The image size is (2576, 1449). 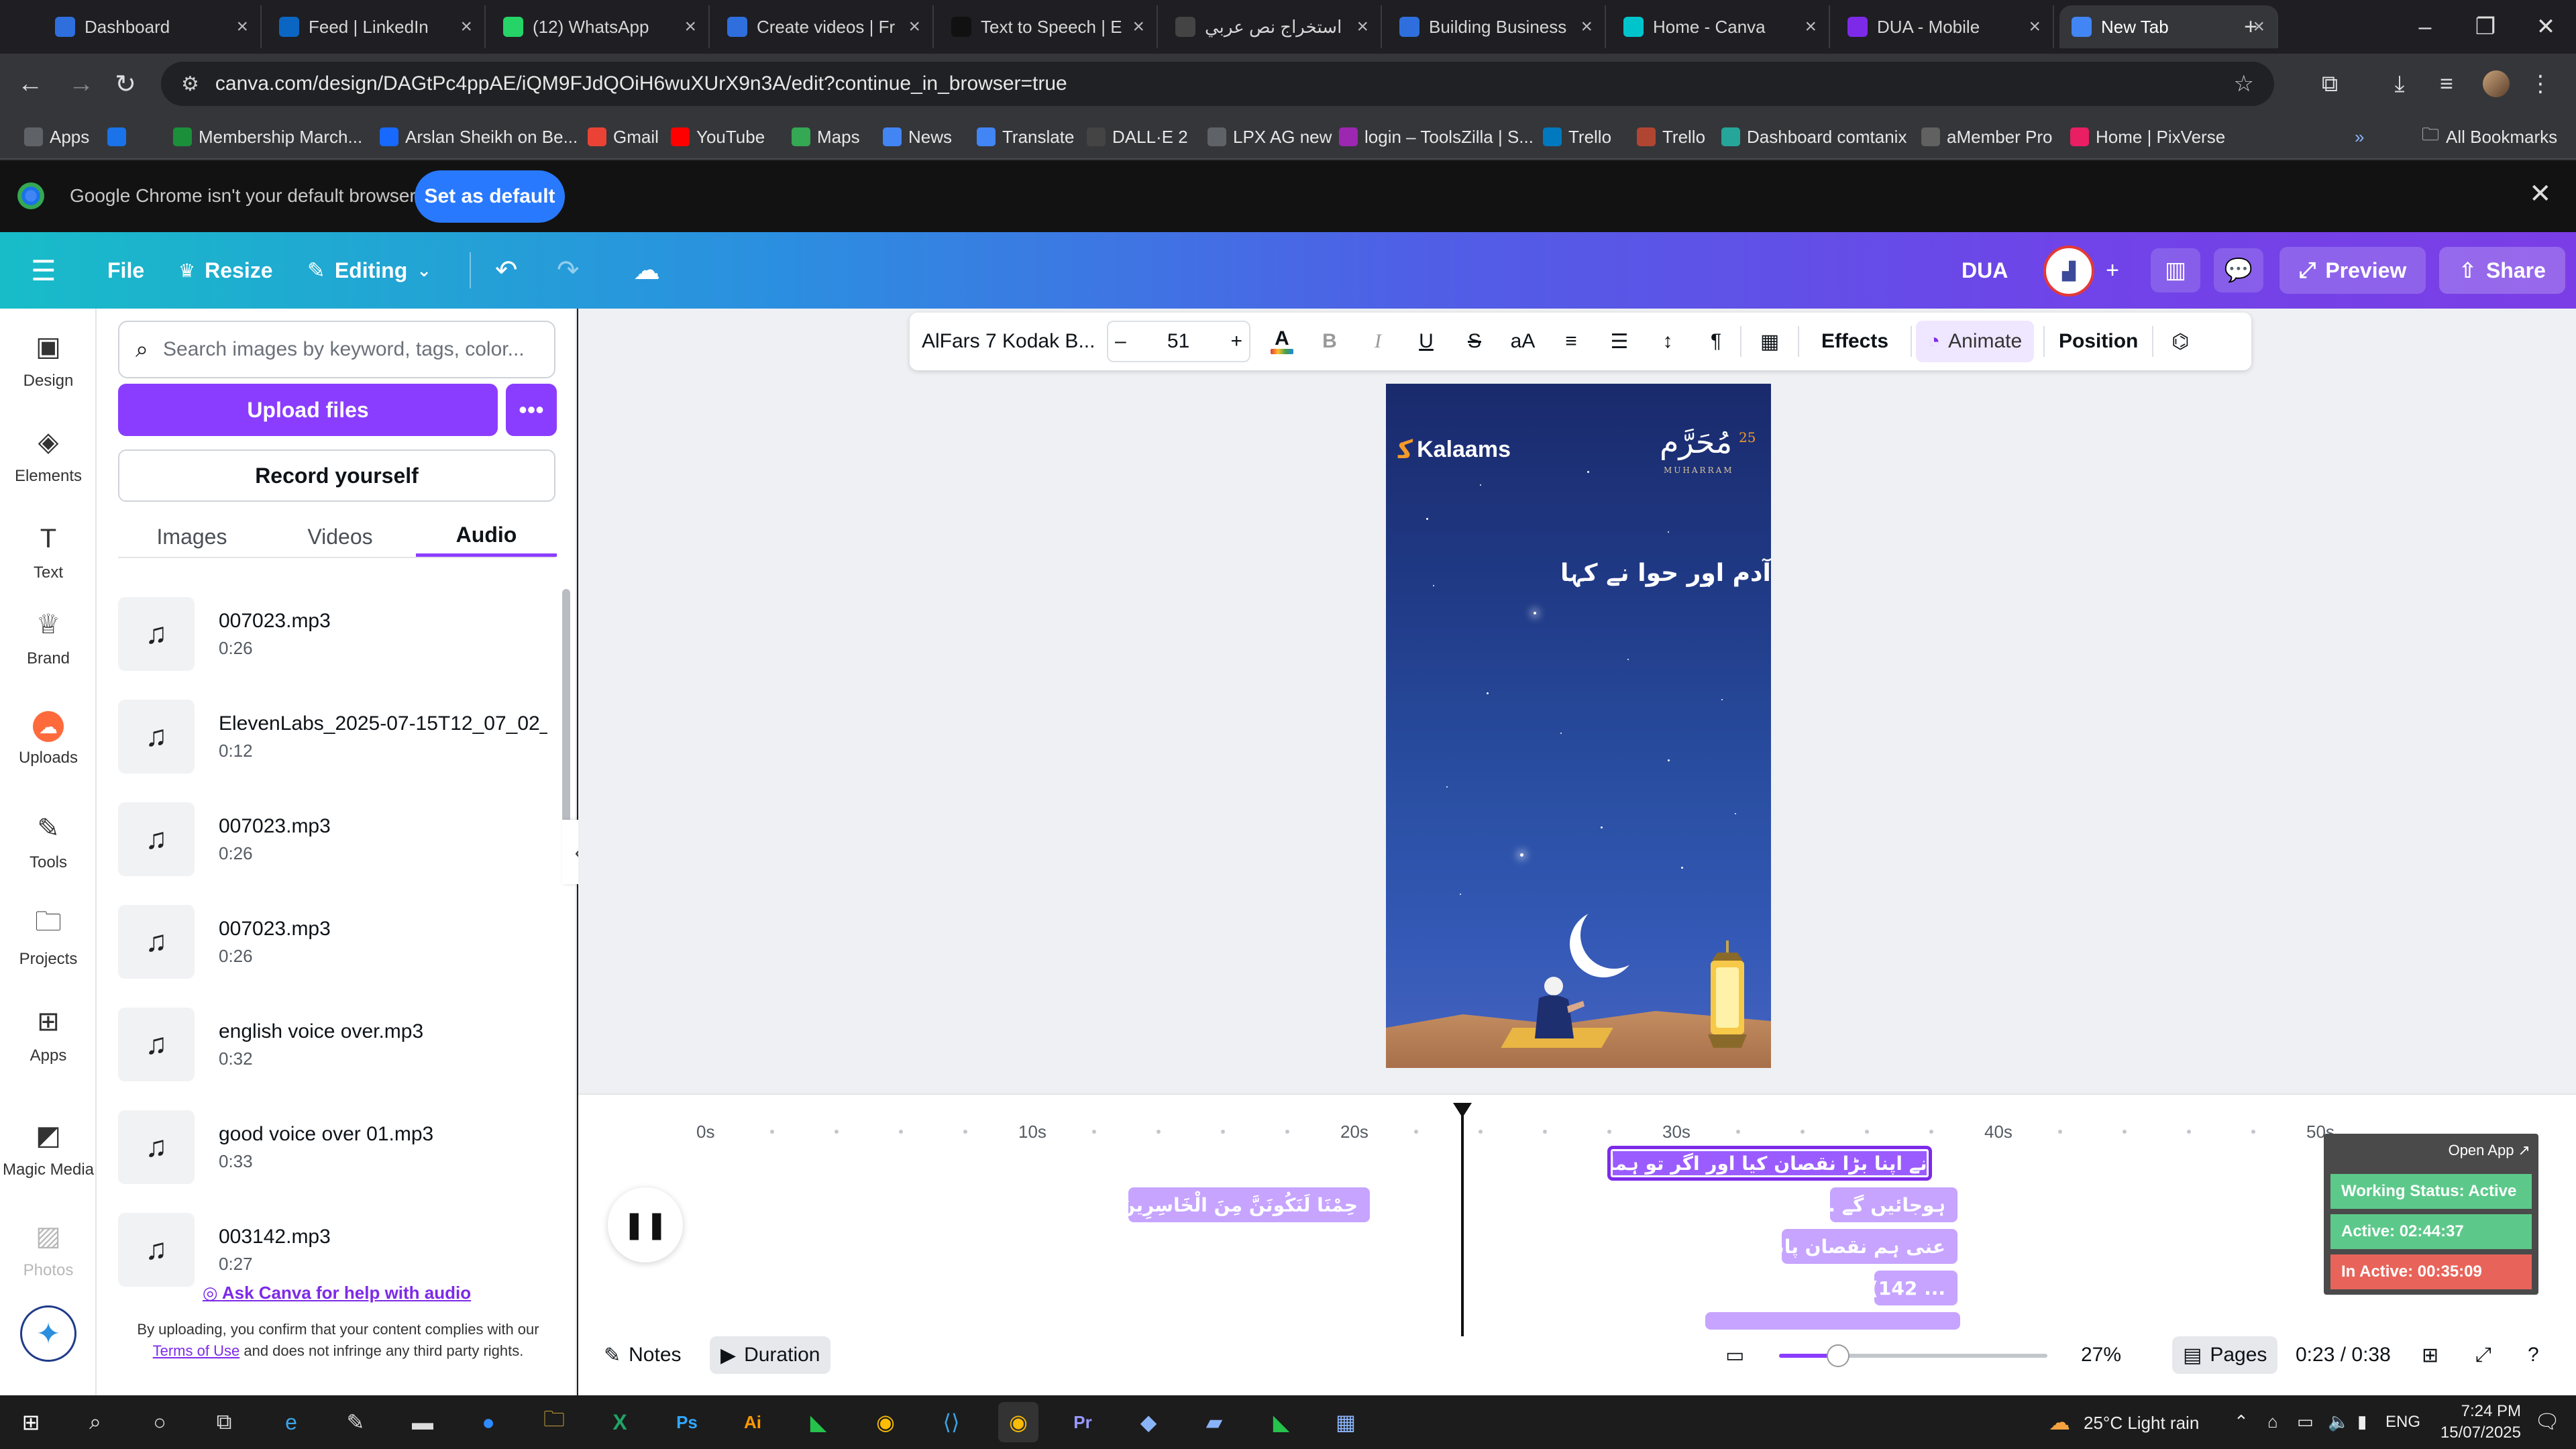 I want to click on more-upload-options-button: •••, so click(x=531, y=410).